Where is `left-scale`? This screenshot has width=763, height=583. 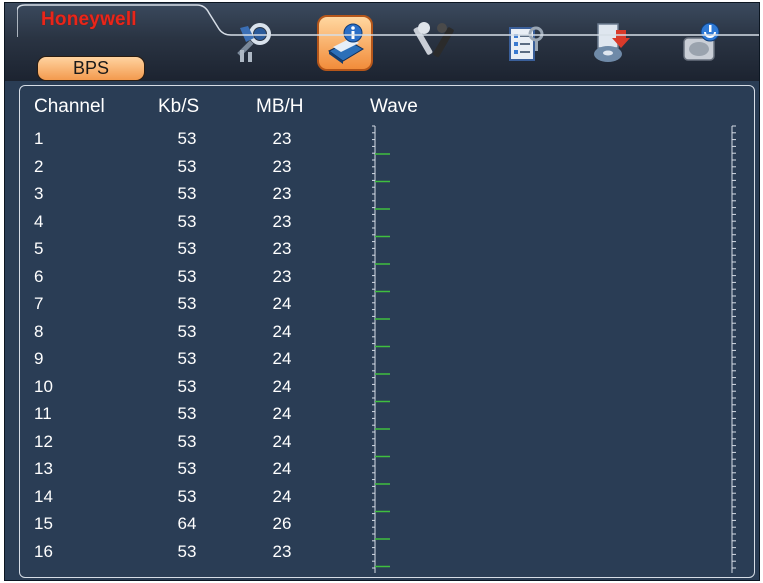 left-scale is located at coordinates (374, 349).